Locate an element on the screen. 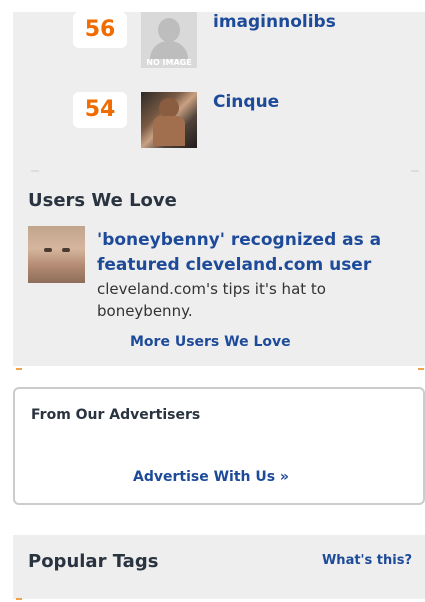 Image resolution: width=425 pixels, height=602 pixels. popular-tags-panel: Popular Tags What's this? is located at coordinates (219, 567).